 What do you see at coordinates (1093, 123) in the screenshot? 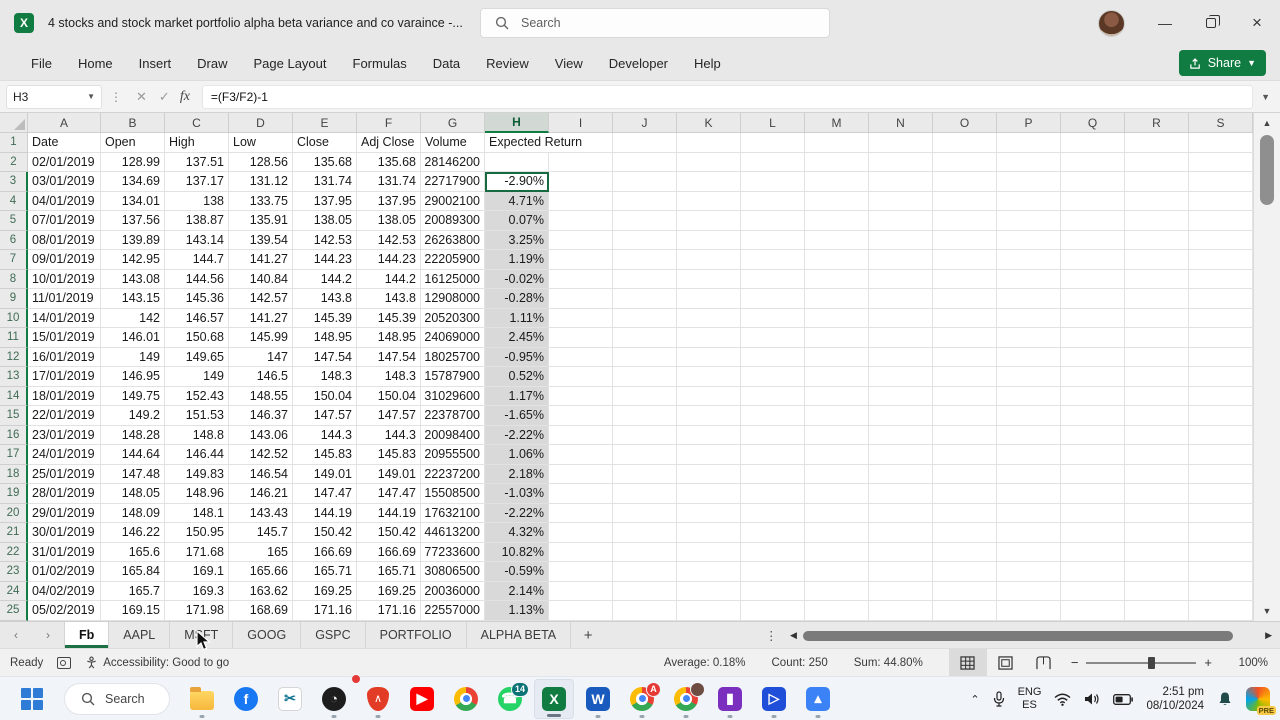
I see `column-header-Q: Q` at bounding box center [1093, 123].